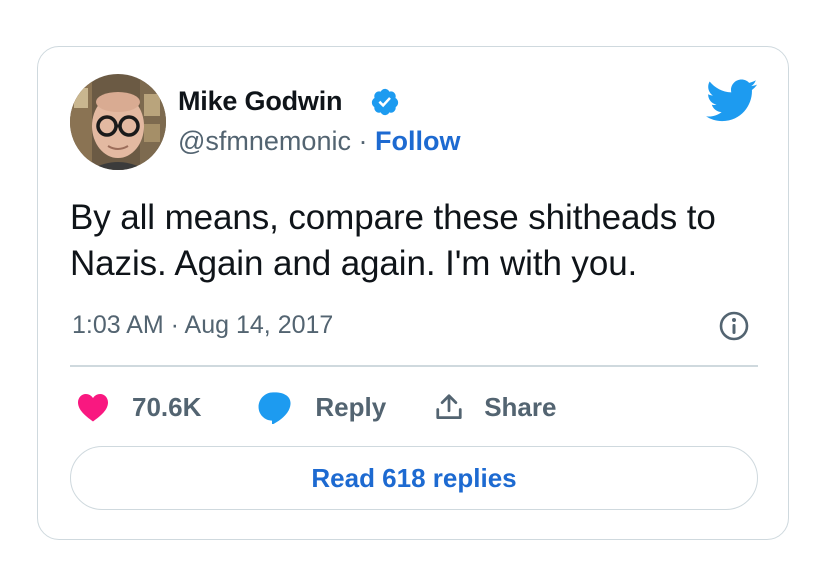 Image resolution: width=828 pixels, height=578 pixels. Describe the element at coordinates (260, 101) in the screenshot. I see `author-name: Mike Godwin` at that location.